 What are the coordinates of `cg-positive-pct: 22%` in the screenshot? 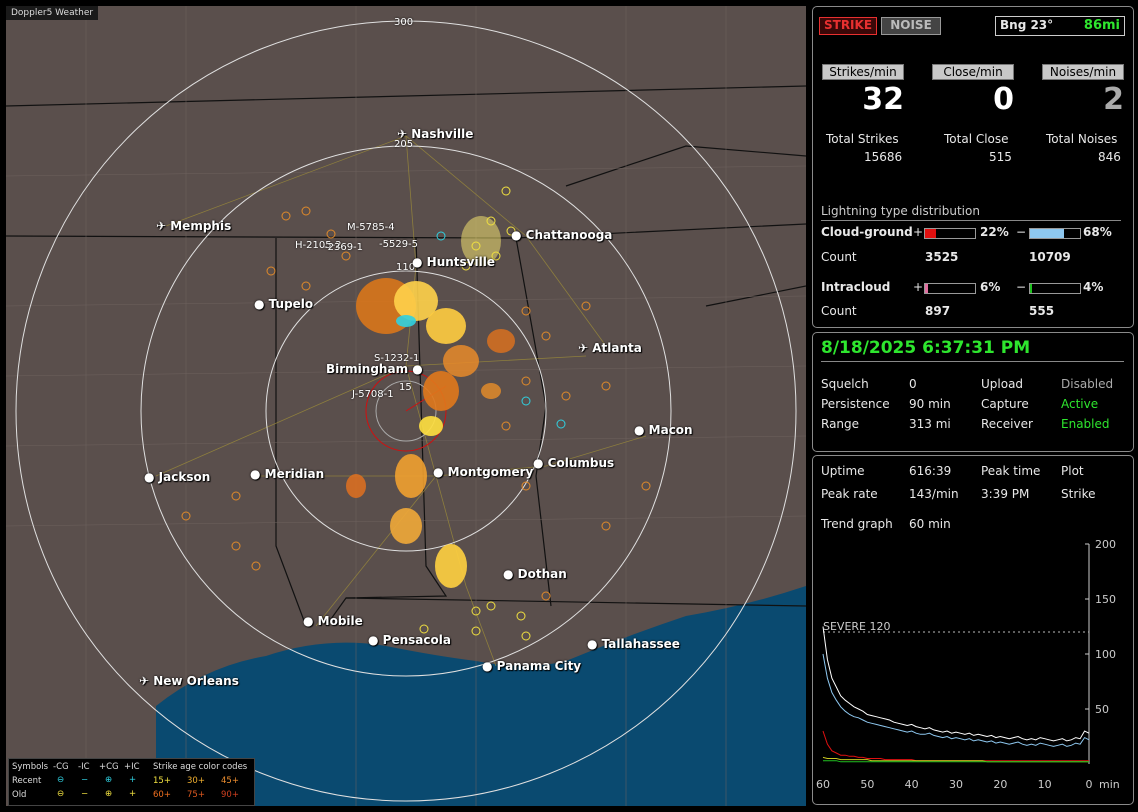 It's located at (994, 232).